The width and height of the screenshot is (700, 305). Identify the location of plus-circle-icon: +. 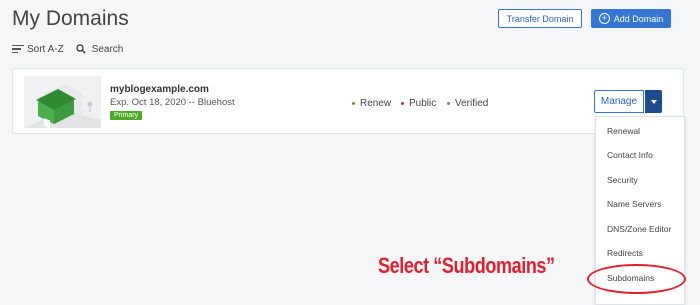
(604, 18).